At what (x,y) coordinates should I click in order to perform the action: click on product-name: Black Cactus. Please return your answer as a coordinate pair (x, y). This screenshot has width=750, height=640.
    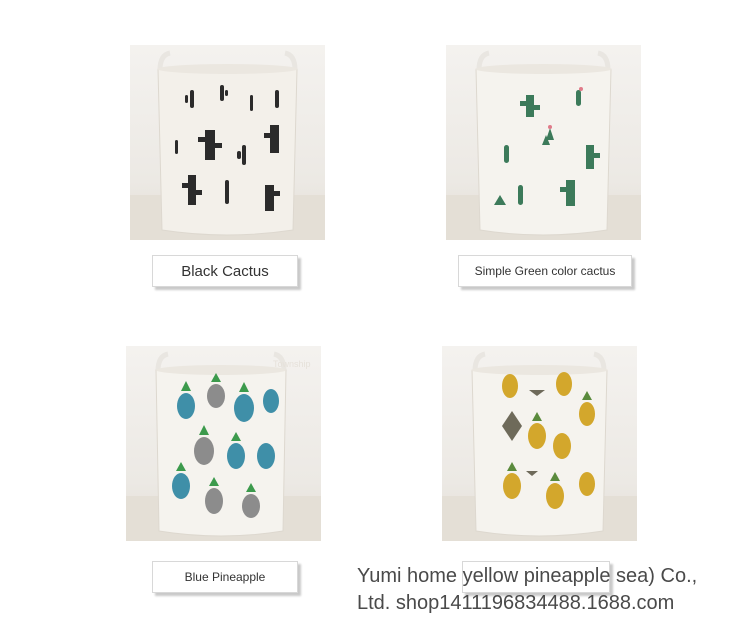
    Looking at the image, I should click on (225, 271).